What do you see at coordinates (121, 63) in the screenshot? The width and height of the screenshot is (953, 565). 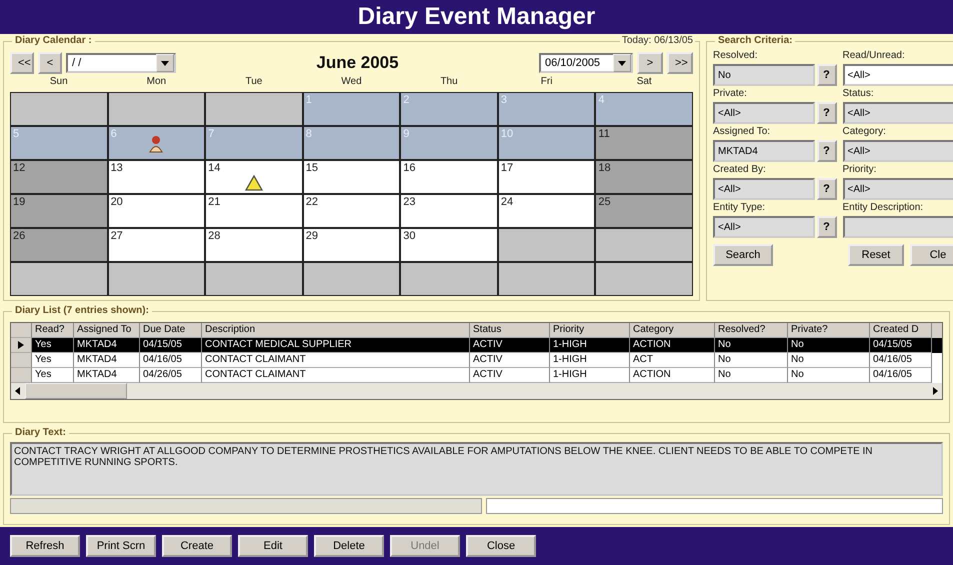 I see `month-combo: / /` at bounding box center [121, 63].